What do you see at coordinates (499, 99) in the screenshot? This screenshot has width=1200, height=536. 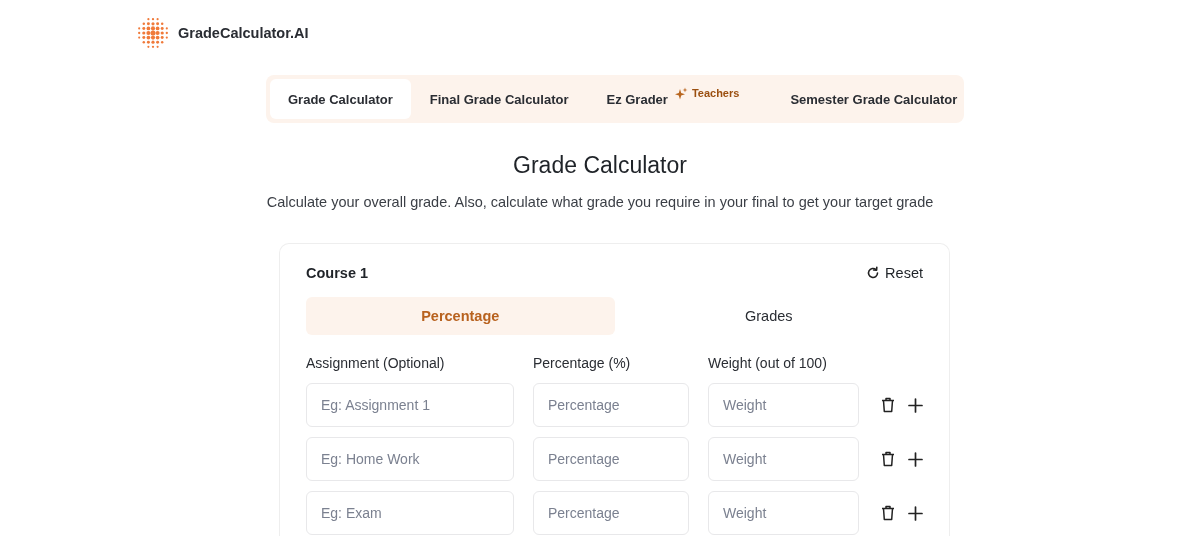 I see `nav-tab: Final Grade Calculator` at bounding box center [499, 99].